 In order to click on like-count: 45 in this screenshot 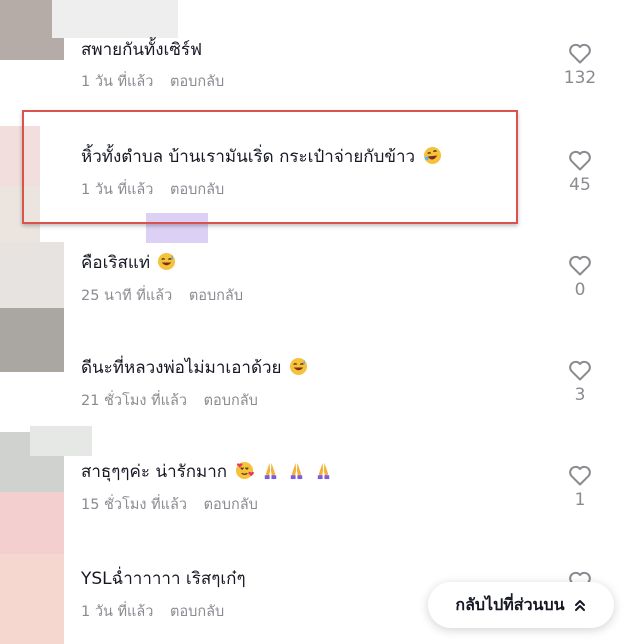, I will do `click(580, 185)`.